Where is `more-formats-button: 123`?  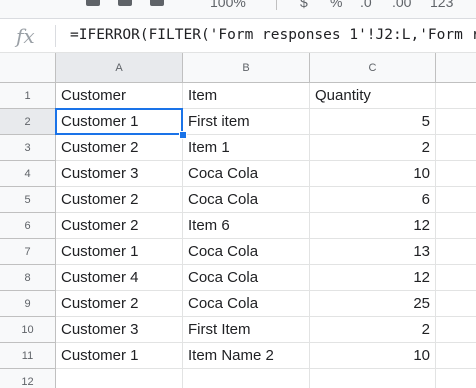
more-formats-button: 123 is located at coordinates (441, 5).